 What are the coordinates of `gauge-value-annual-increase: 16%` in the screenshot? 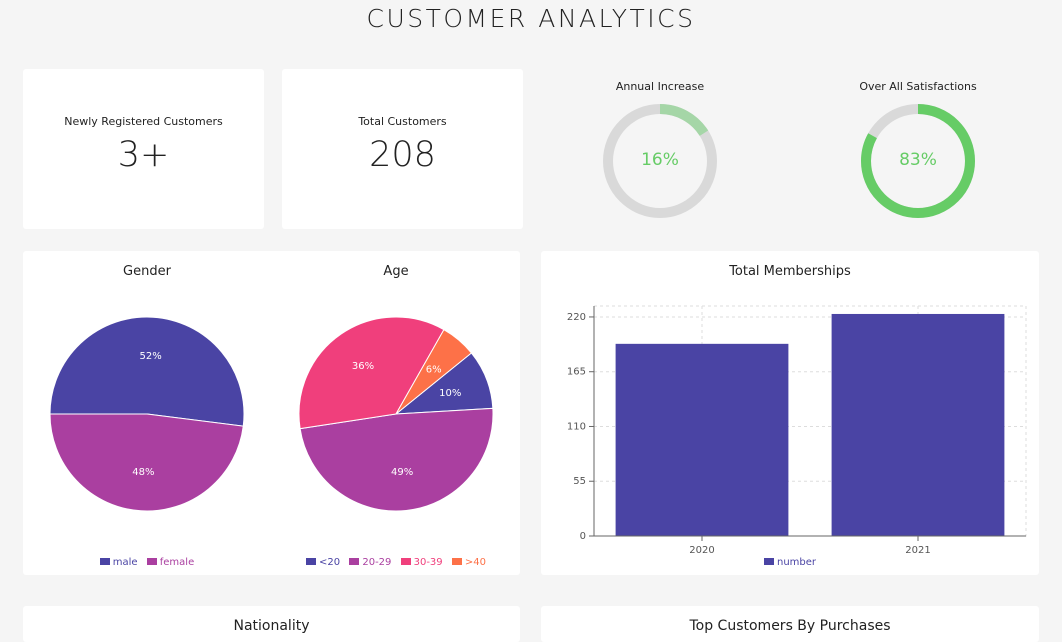 It's located at (660, 160).